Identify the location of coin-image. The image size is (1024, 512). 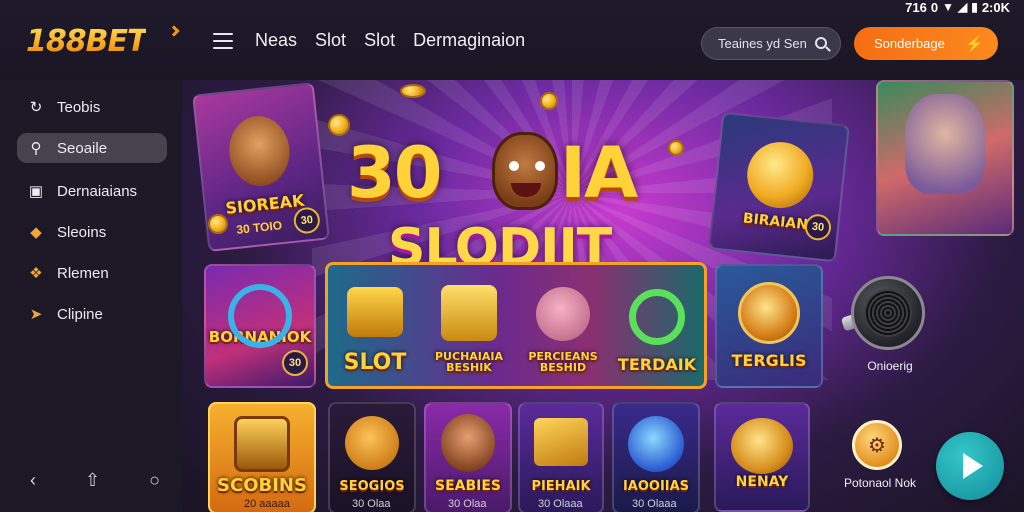
(780, 175).